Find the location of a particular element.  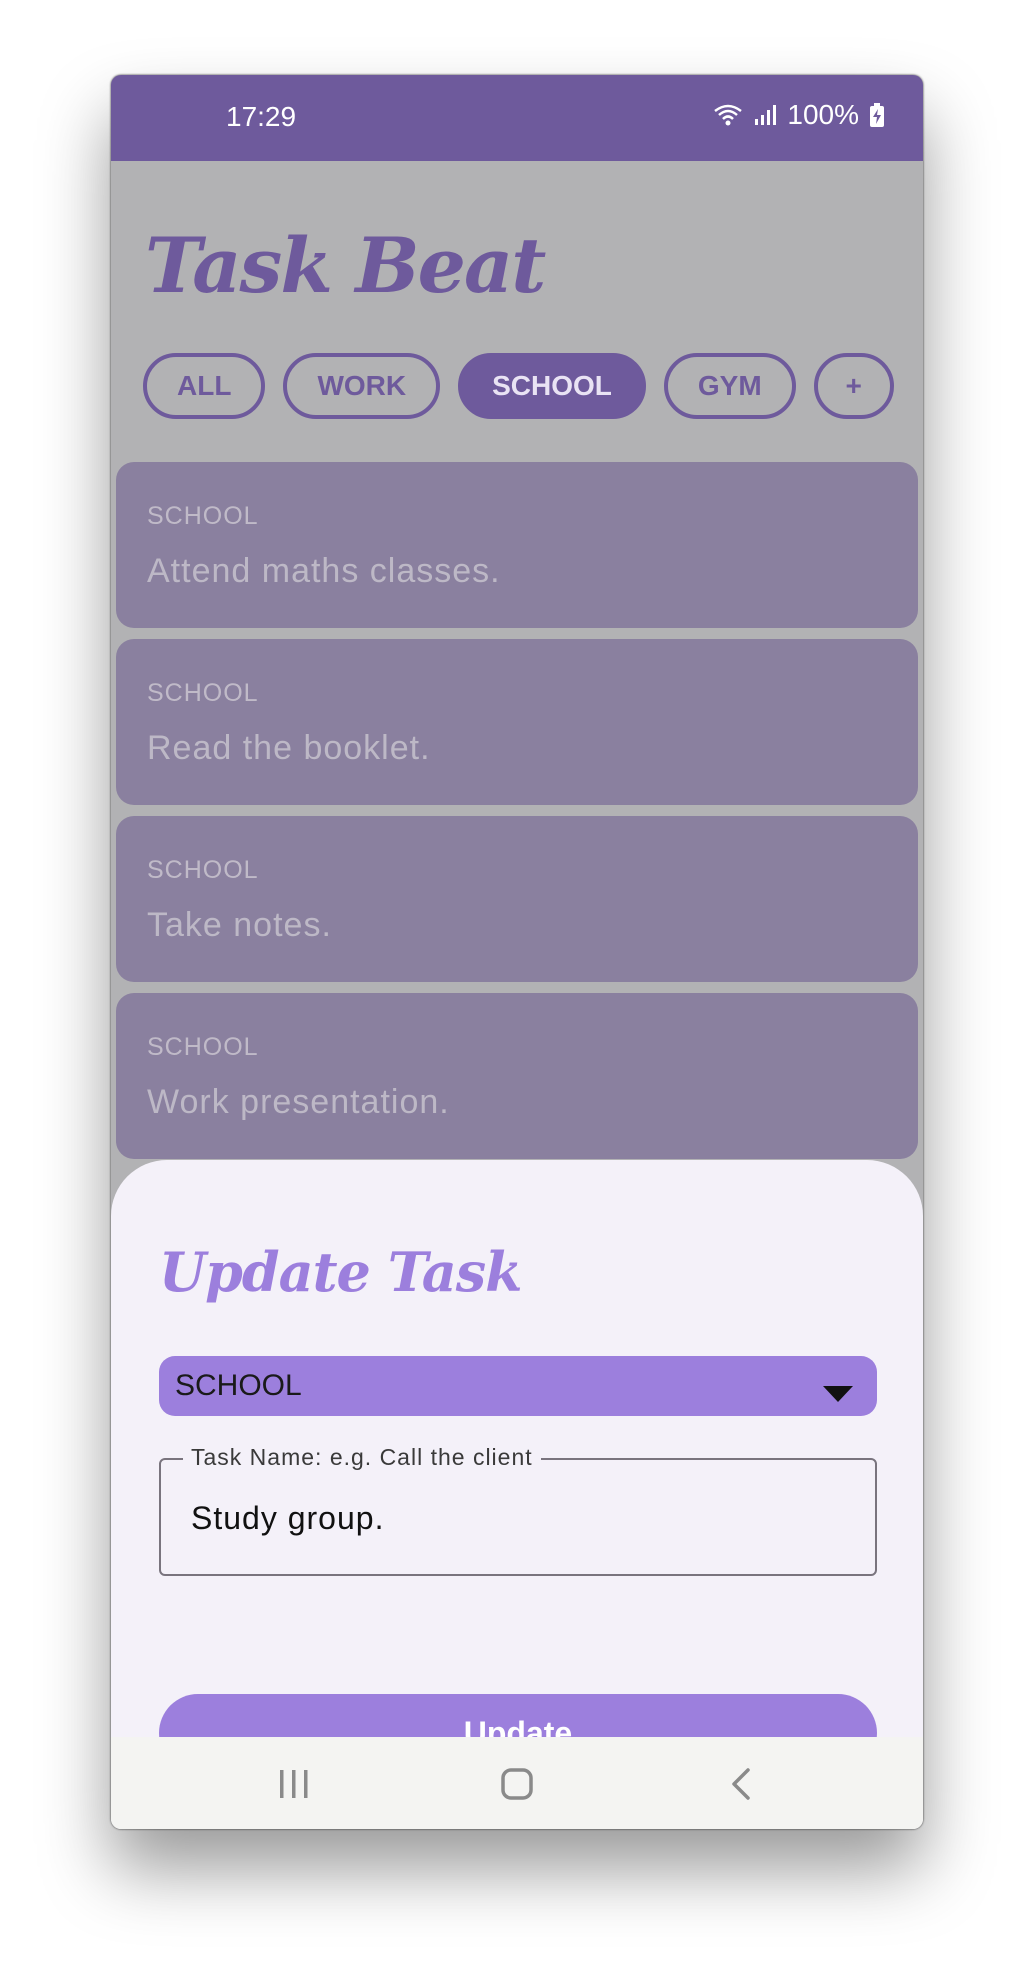

category-filter-bar: ALL WORK SCHOOL GYM + is located at coordinates (518, 386).